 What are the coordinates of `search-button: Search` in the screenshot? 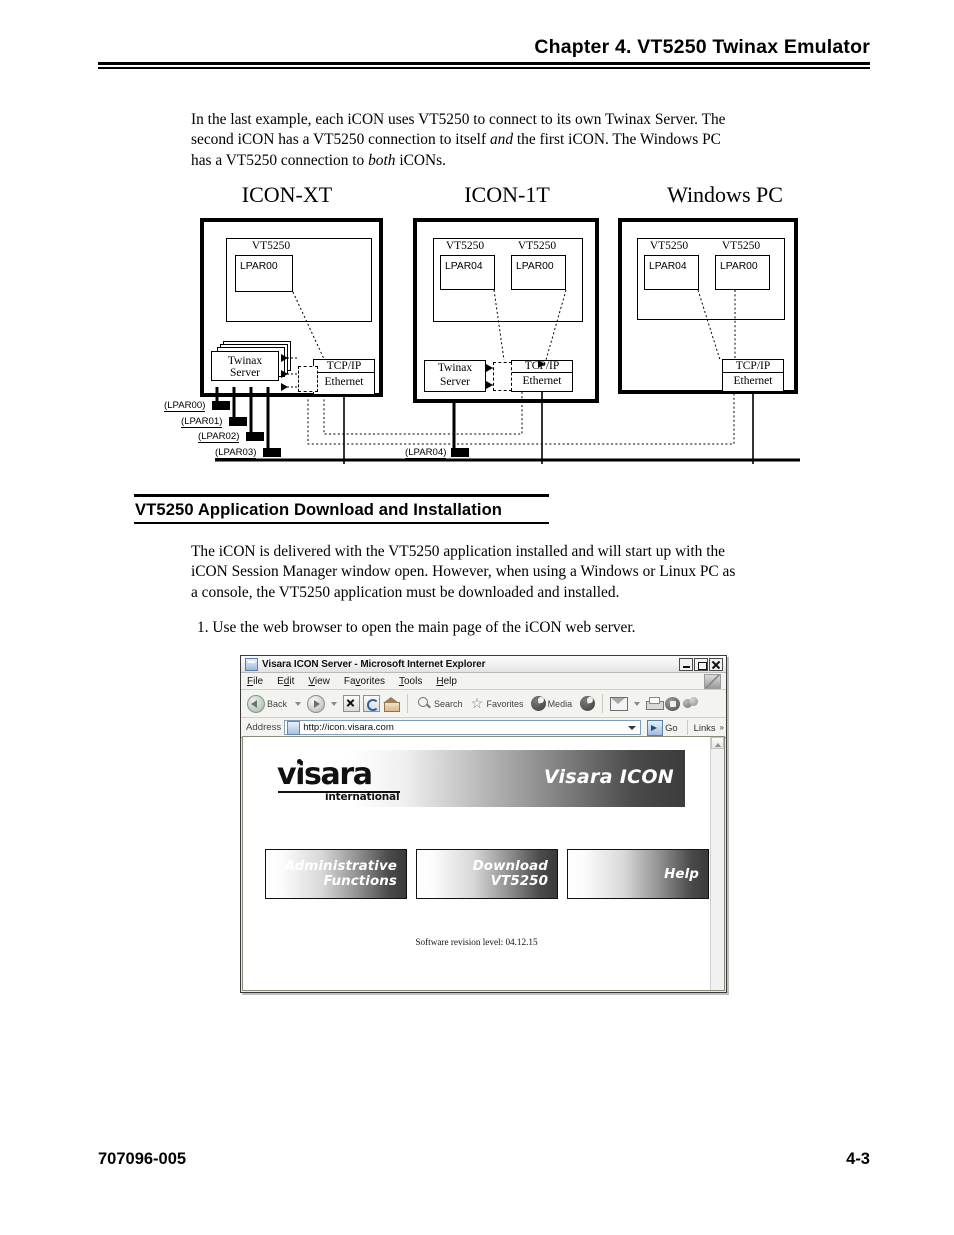 It's located at (440, 703).